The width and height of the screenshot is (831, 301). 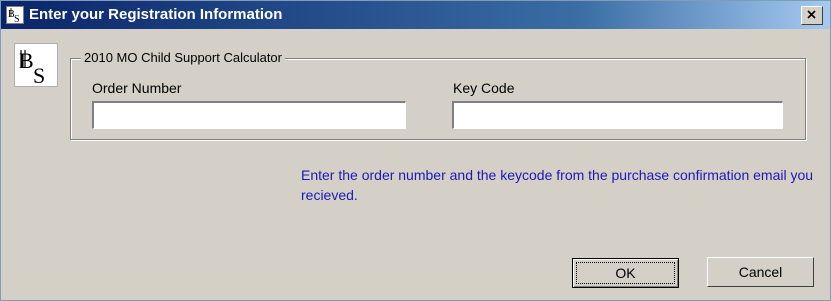 I want to click on title-bar: B S Enter your Registration Information, so click(x=415, y=15).